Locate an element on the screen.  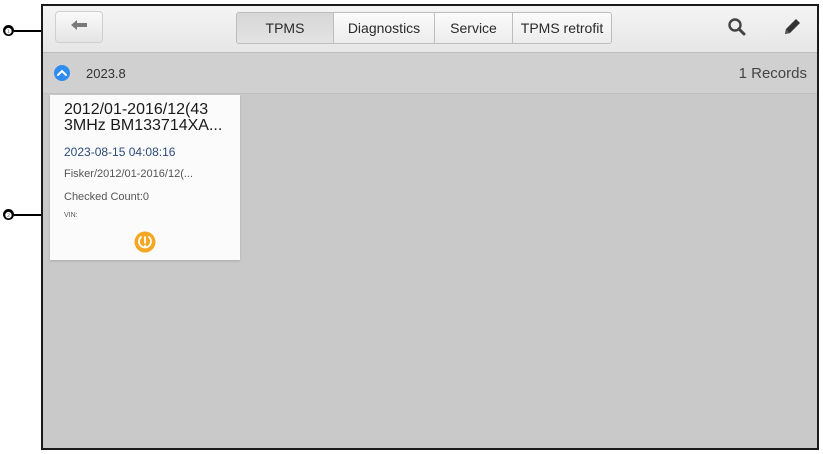
back-button is located at coordinates (79, 27).